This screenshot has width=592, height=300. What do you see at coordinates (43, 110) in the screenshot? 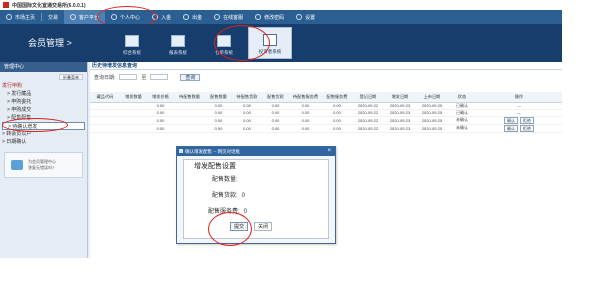
I see `sidebar-item-subscribe-deal: > 申购成交` at bounding box center [43, 110].